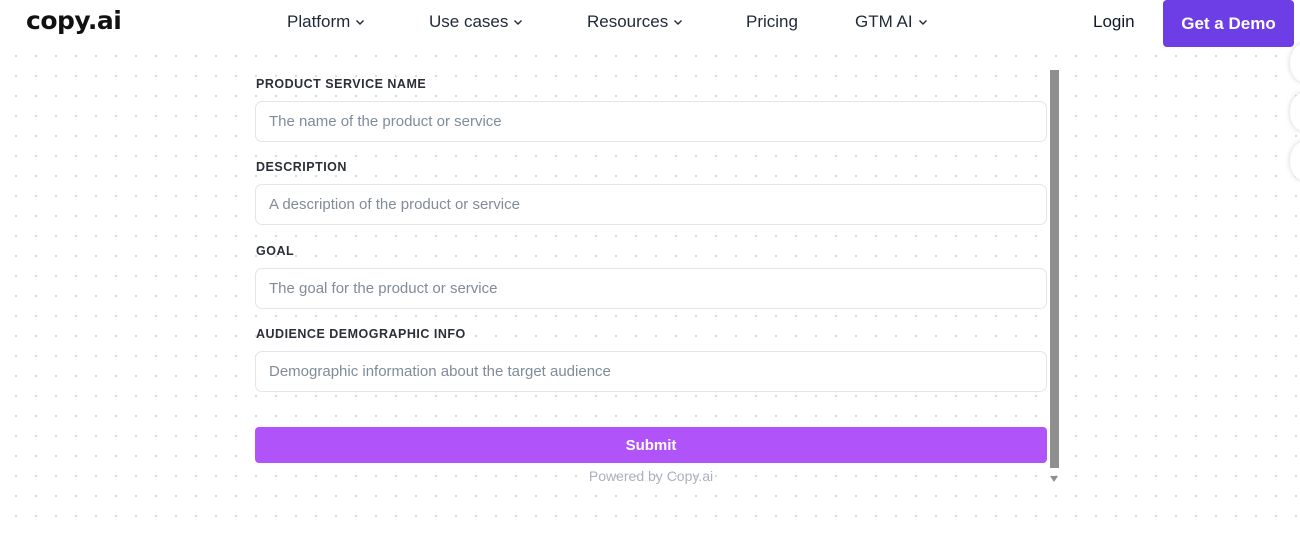  What do you see at coordinates (469, 21) in the screenshot?
I see `nav-use-cases-label: Use cases` at bounding box center [469, 21].